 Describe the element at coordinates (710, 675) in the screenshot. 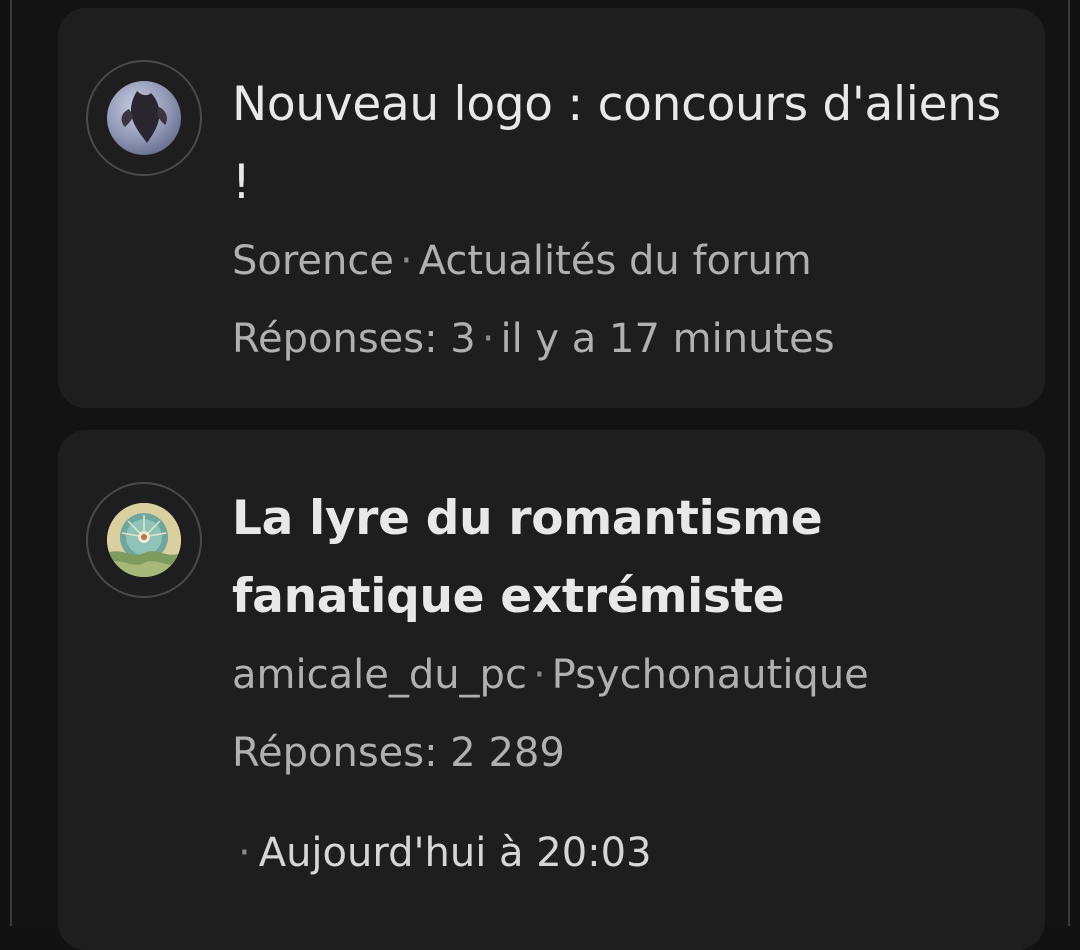

I see `thread-forum: Psychonautique` at that location.